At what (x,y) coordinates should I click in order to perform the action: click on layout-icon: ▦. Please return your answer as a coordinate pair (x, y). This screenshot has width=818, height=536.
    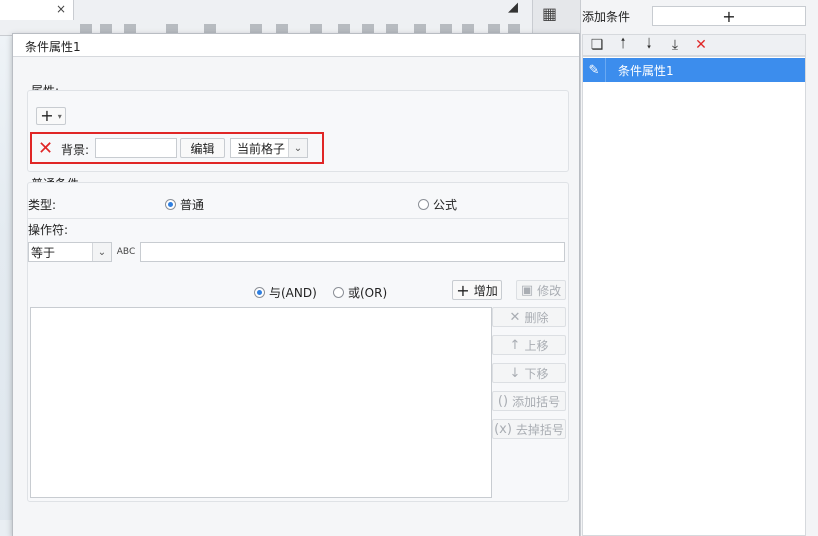
    Looking at the image, I should click on (551, 13).